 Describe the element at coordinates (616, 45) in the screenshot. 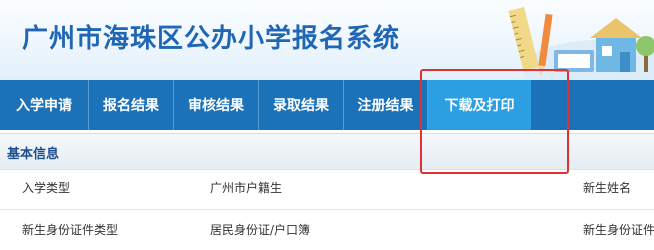

I see `house-icon` at that location.